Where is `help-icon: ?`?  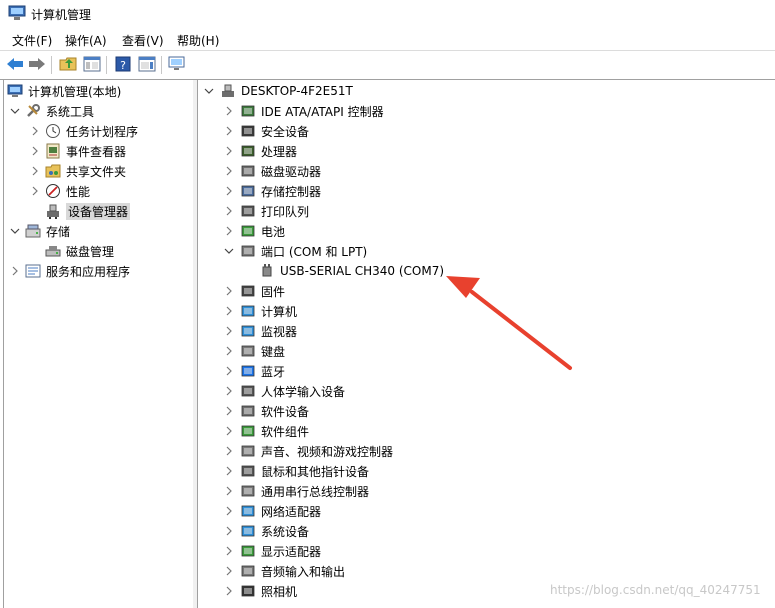 help-icon: ? is located at coordinates (123, 64).